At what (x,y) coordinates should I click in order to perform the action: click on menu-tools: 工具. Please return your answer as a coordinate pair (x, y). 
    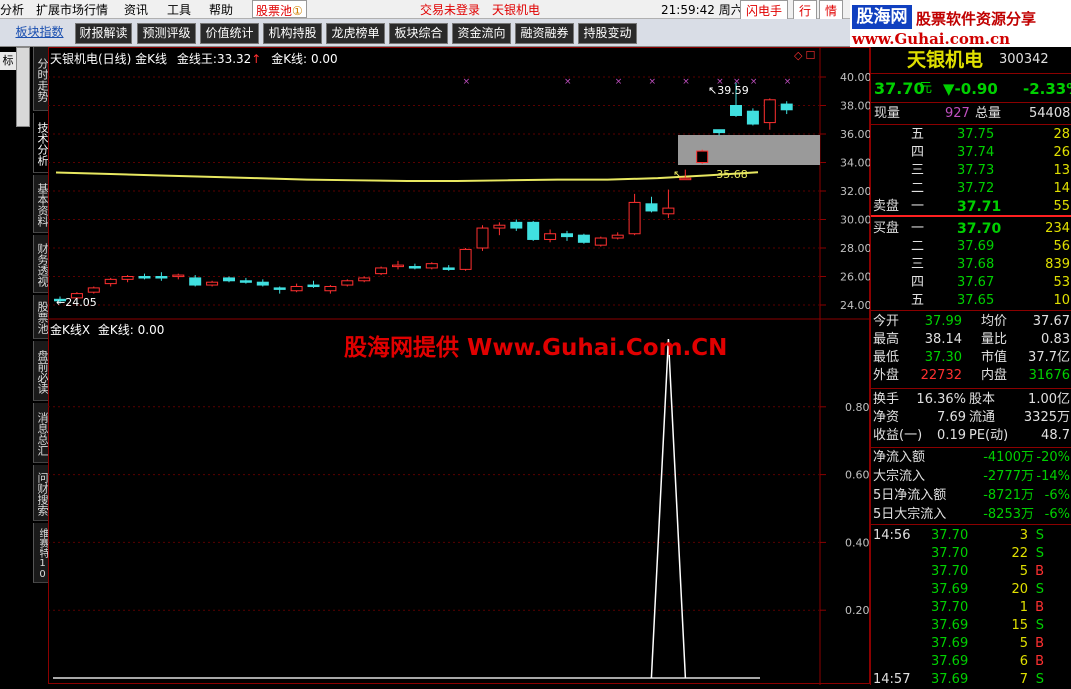
    Looking at the image, I should click on (179, 9).